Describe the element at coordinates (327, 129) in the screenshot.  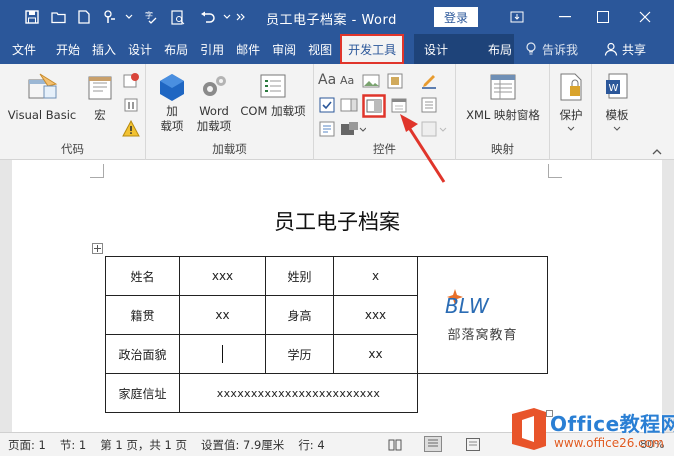
I see `legacy-tools-icon` at that location.